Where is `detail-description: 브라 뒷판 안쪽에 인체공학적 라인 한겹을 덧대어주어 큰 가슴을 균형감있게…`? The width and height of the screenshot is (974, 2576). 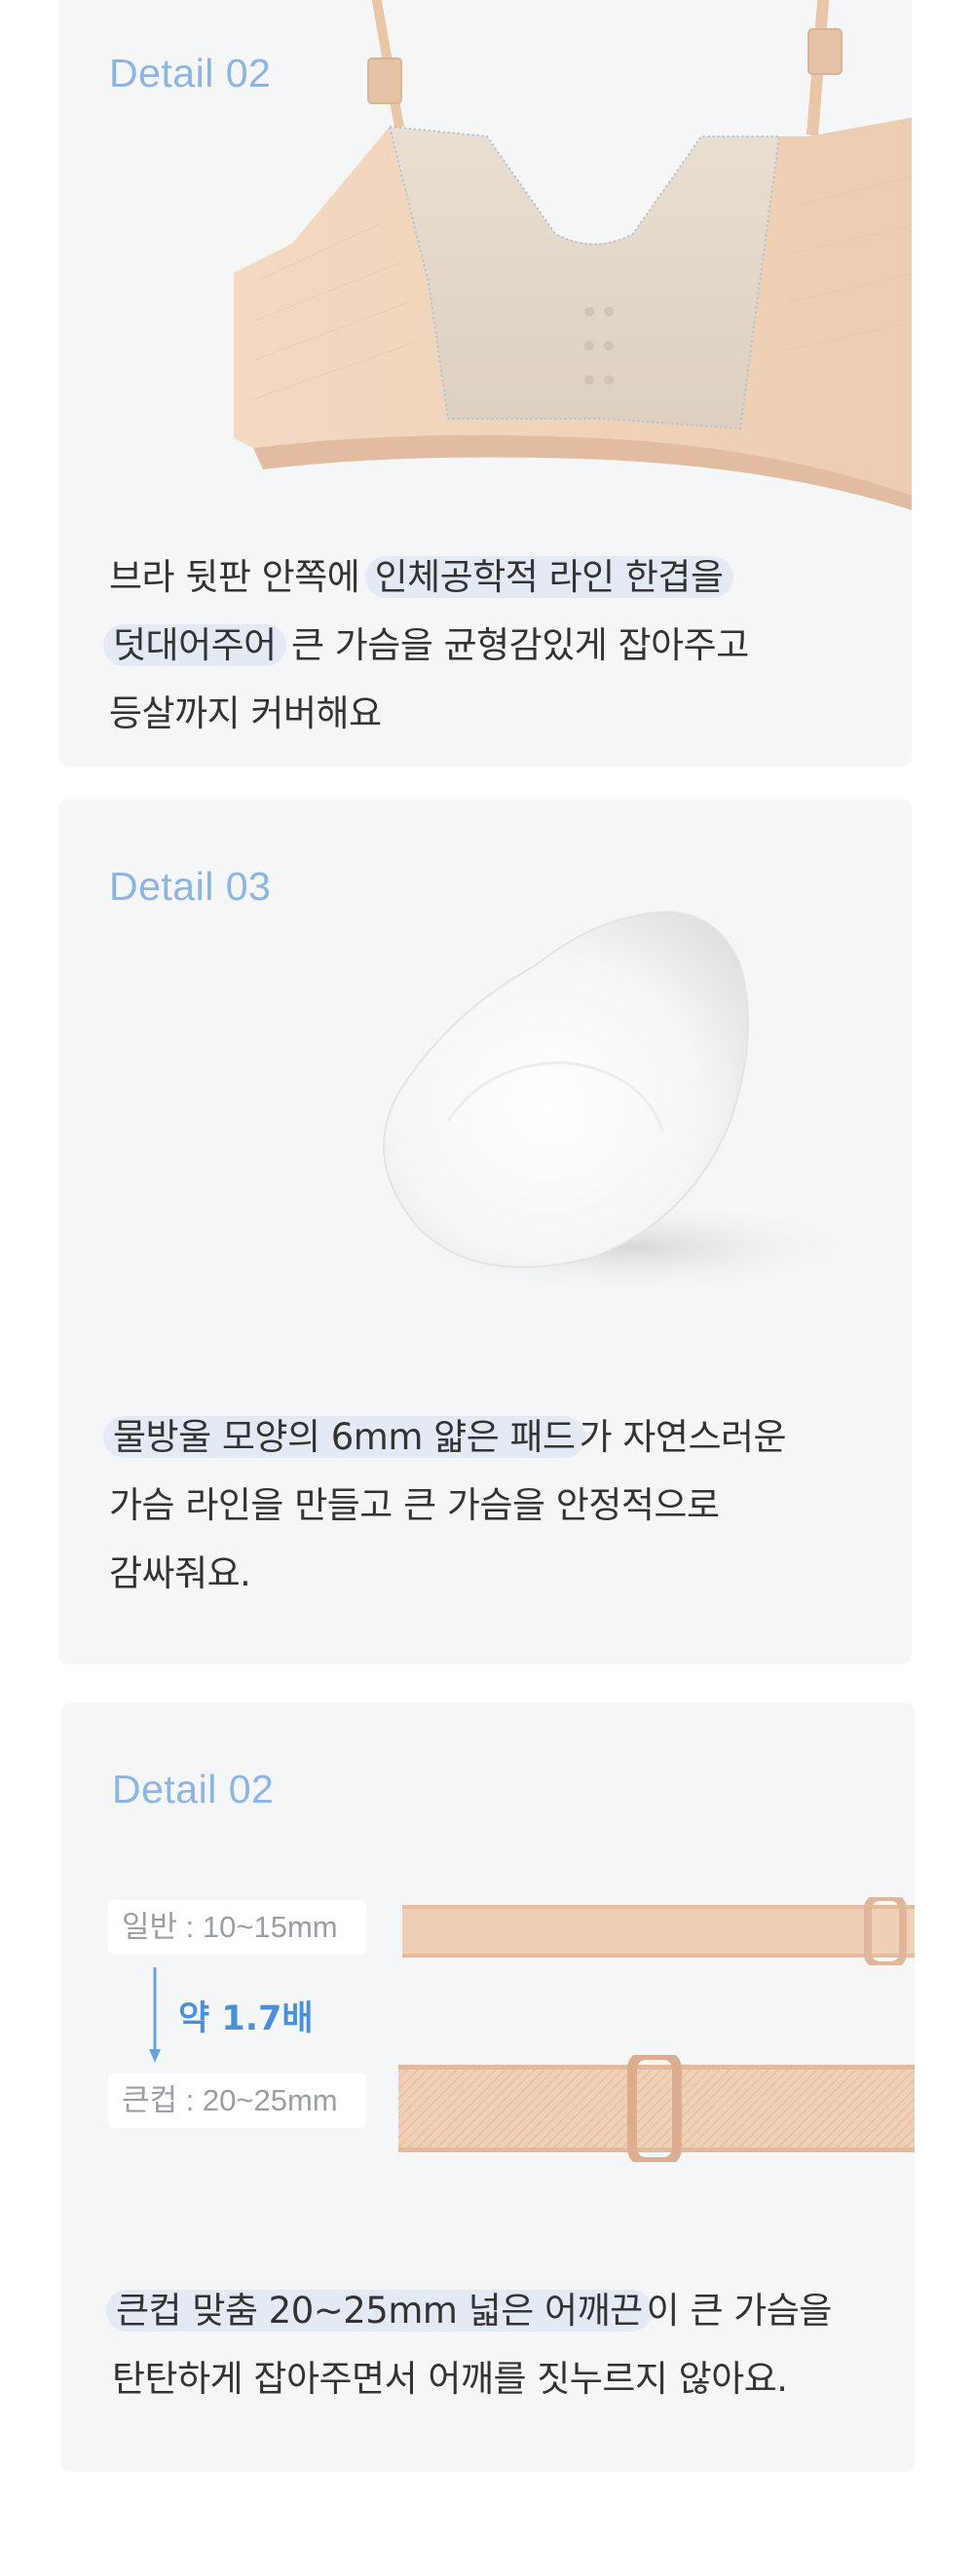 detail-description: 브라 뒷판 안쪽에 인체공학적 라인 한겹을 덧대어주어 큰 가슴을 균형감있게… is located at coordinates (426, 645).